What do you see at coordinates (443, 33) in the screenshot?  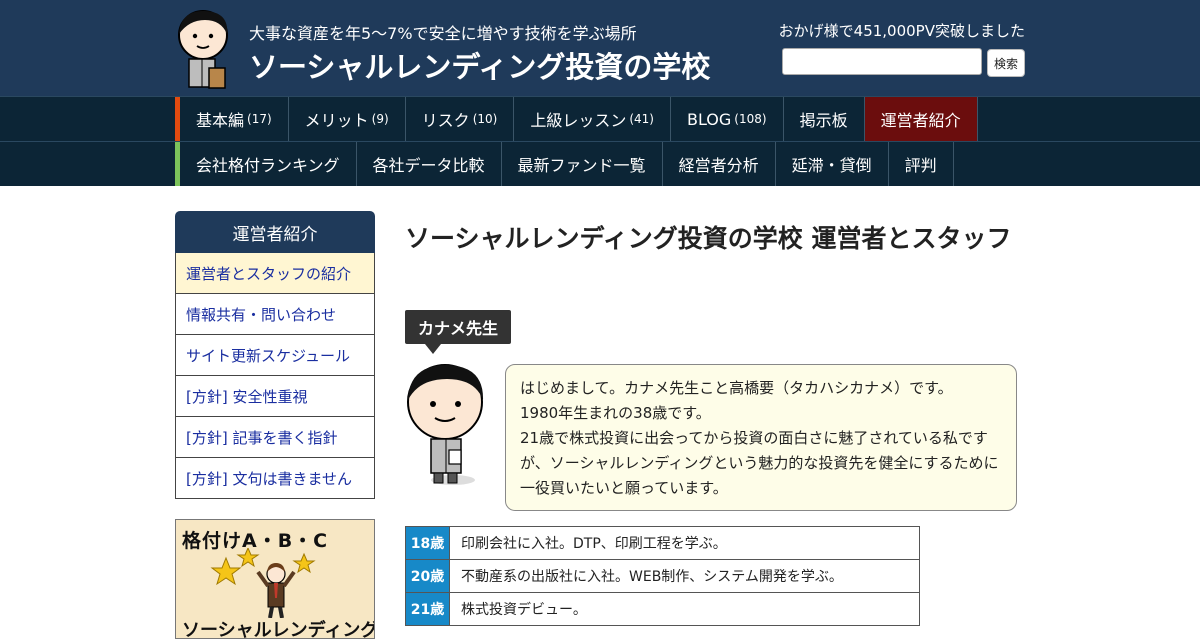 I see `site-tagline: 大事な資産を年5～7%で安全に増やす技術を学ぶ場所` at bounding box center [443, 33].